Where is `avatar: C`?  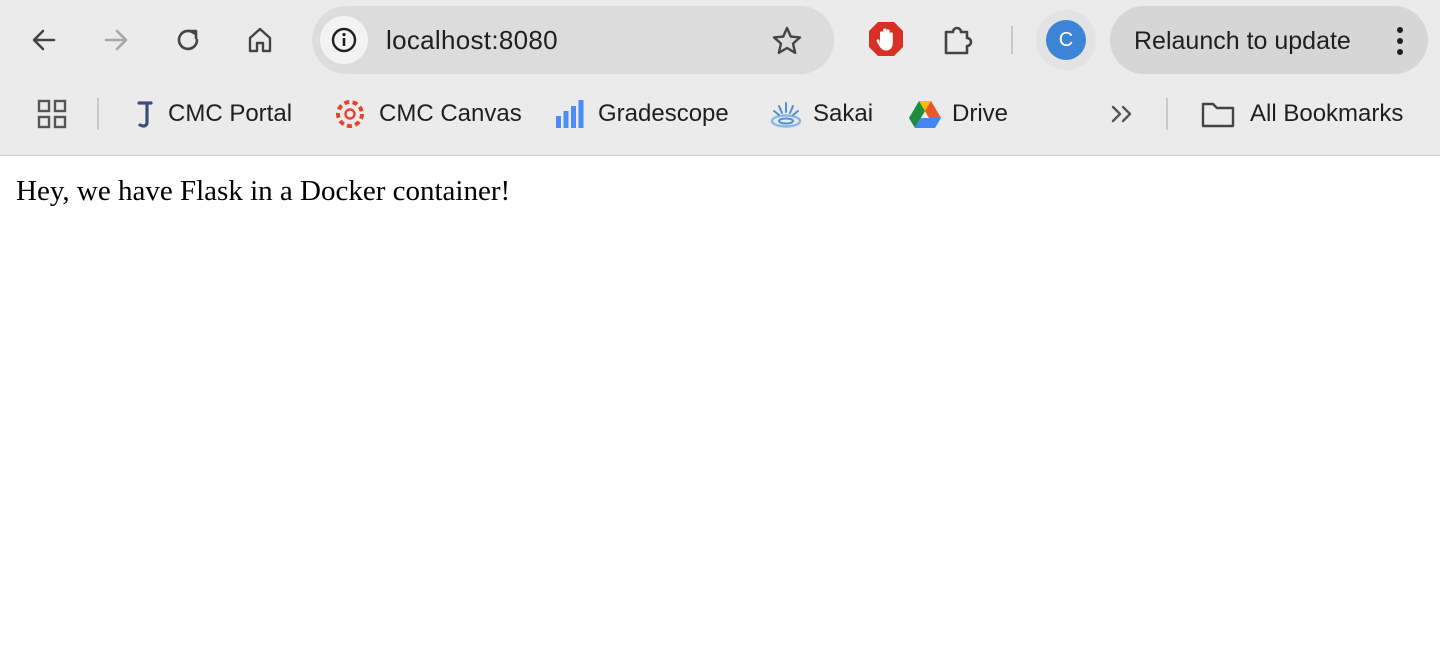
avatar: C is located at coordinates (1066, 40).